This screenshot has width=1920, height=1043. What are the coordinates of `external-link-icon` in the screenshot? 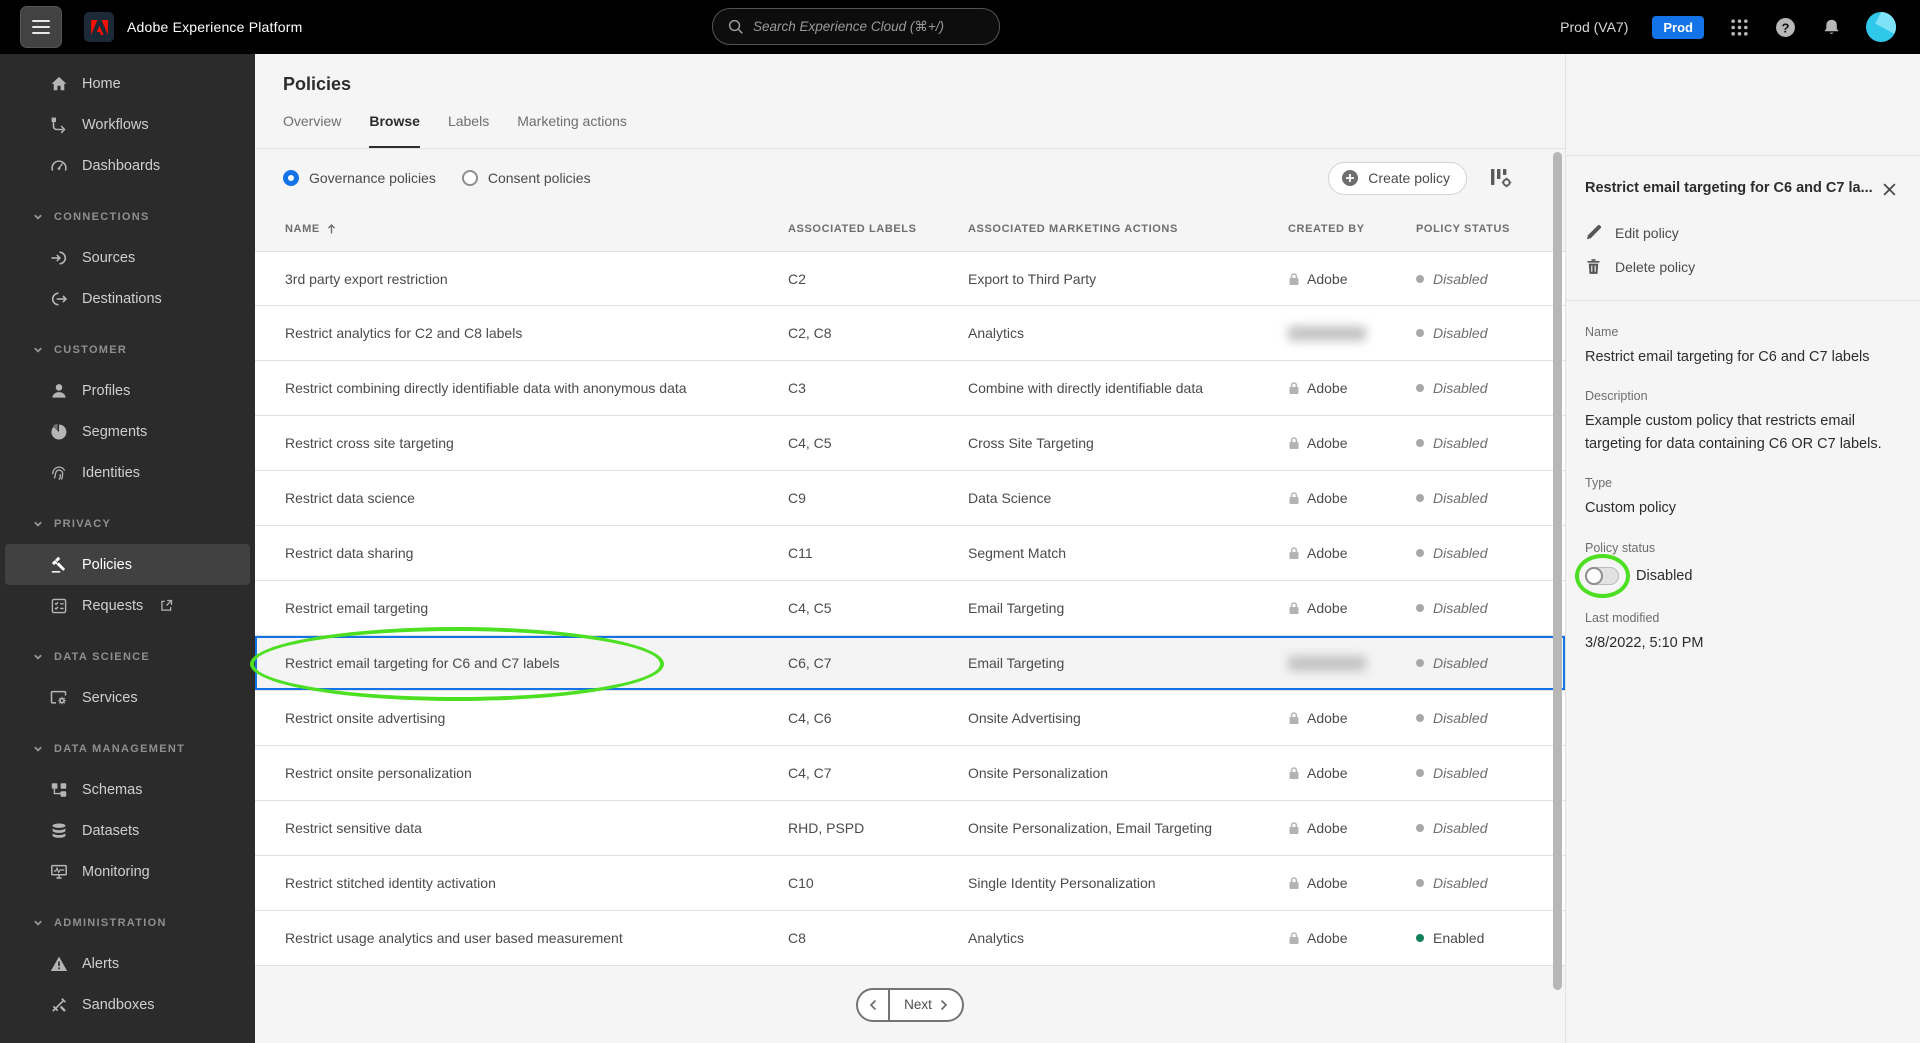 It's located at (166, 605).